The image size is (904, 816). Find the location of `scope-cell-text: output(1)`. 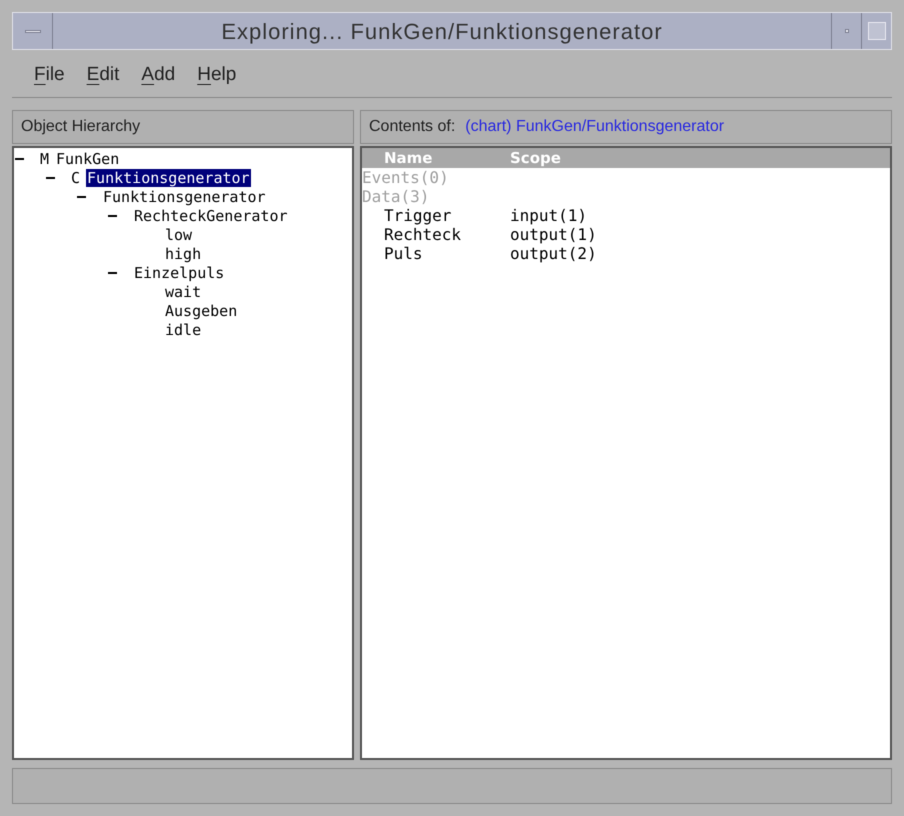

scope-cell-text: output(1) is located at coordinates (553, 235).